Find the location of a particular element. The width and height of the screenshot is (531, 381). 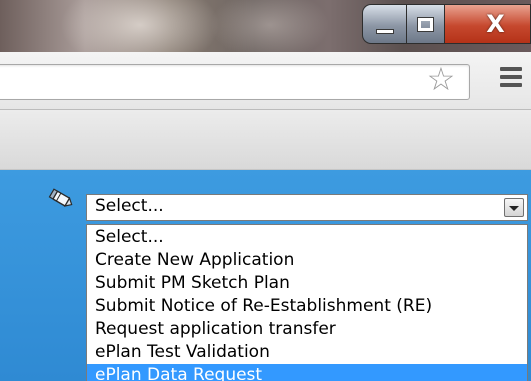

address-bar is located at coordinates (235, 82).